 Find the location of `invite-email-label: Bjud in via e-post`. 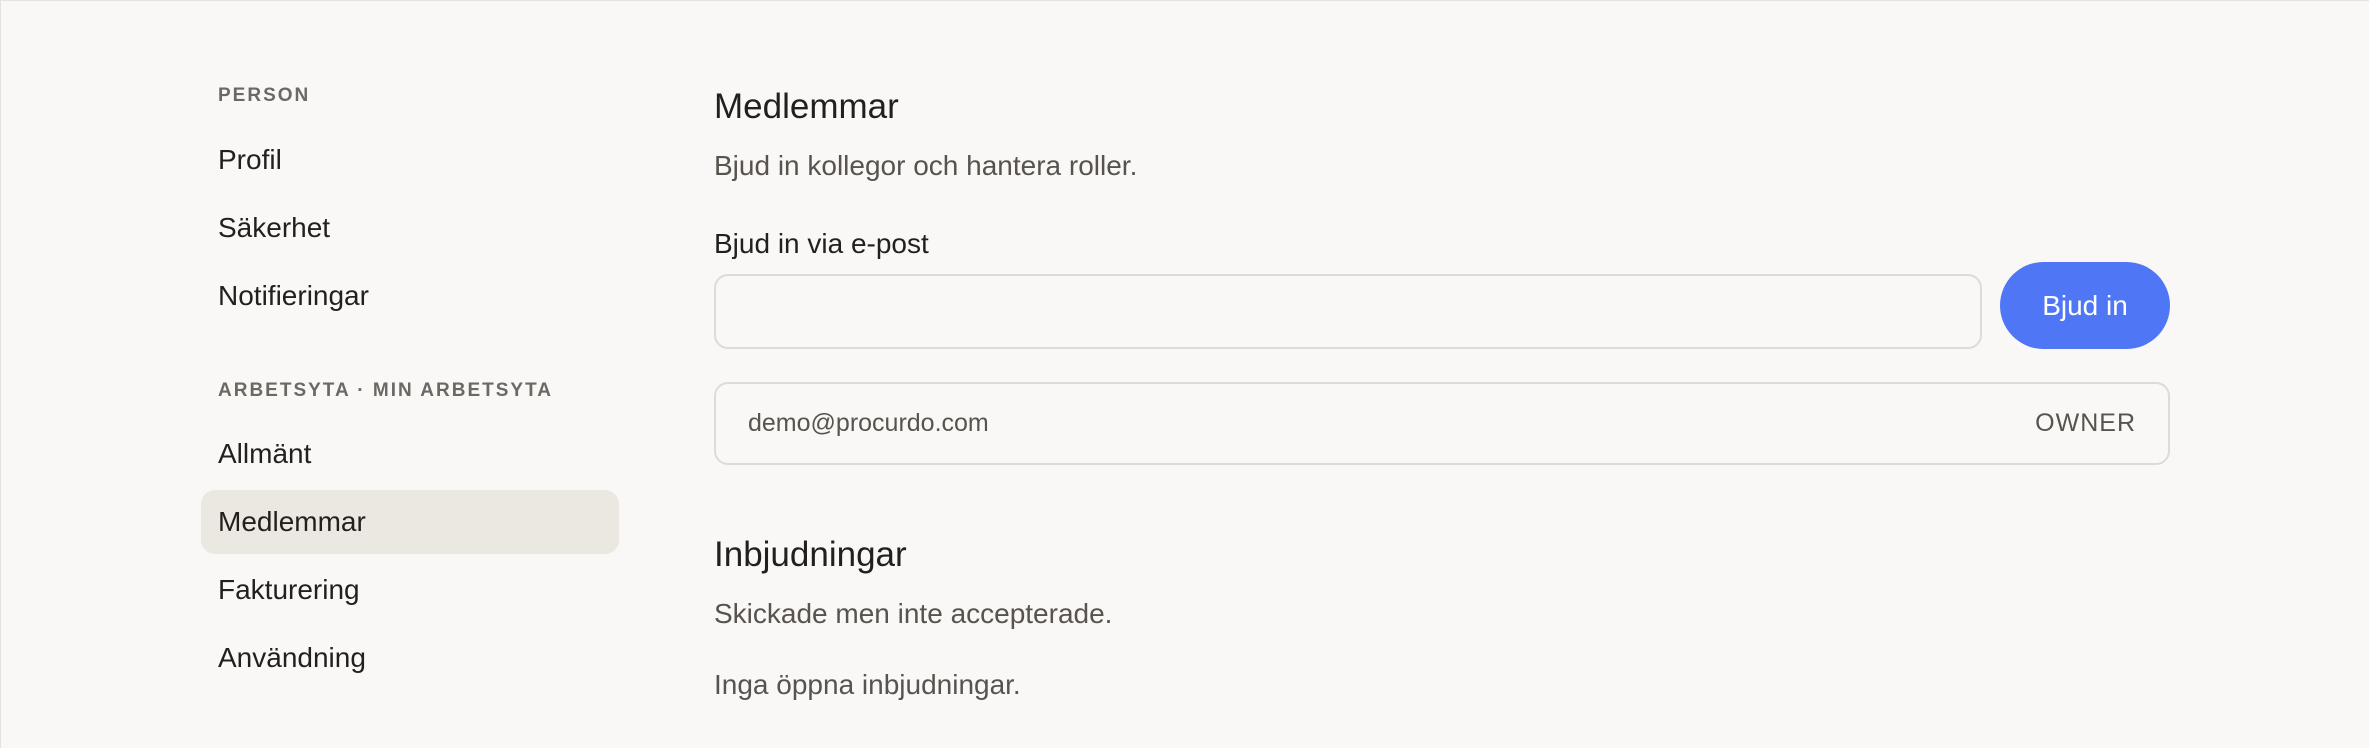

invite-email-label: Bjud in via e-post is located at coordinates (821, 243).